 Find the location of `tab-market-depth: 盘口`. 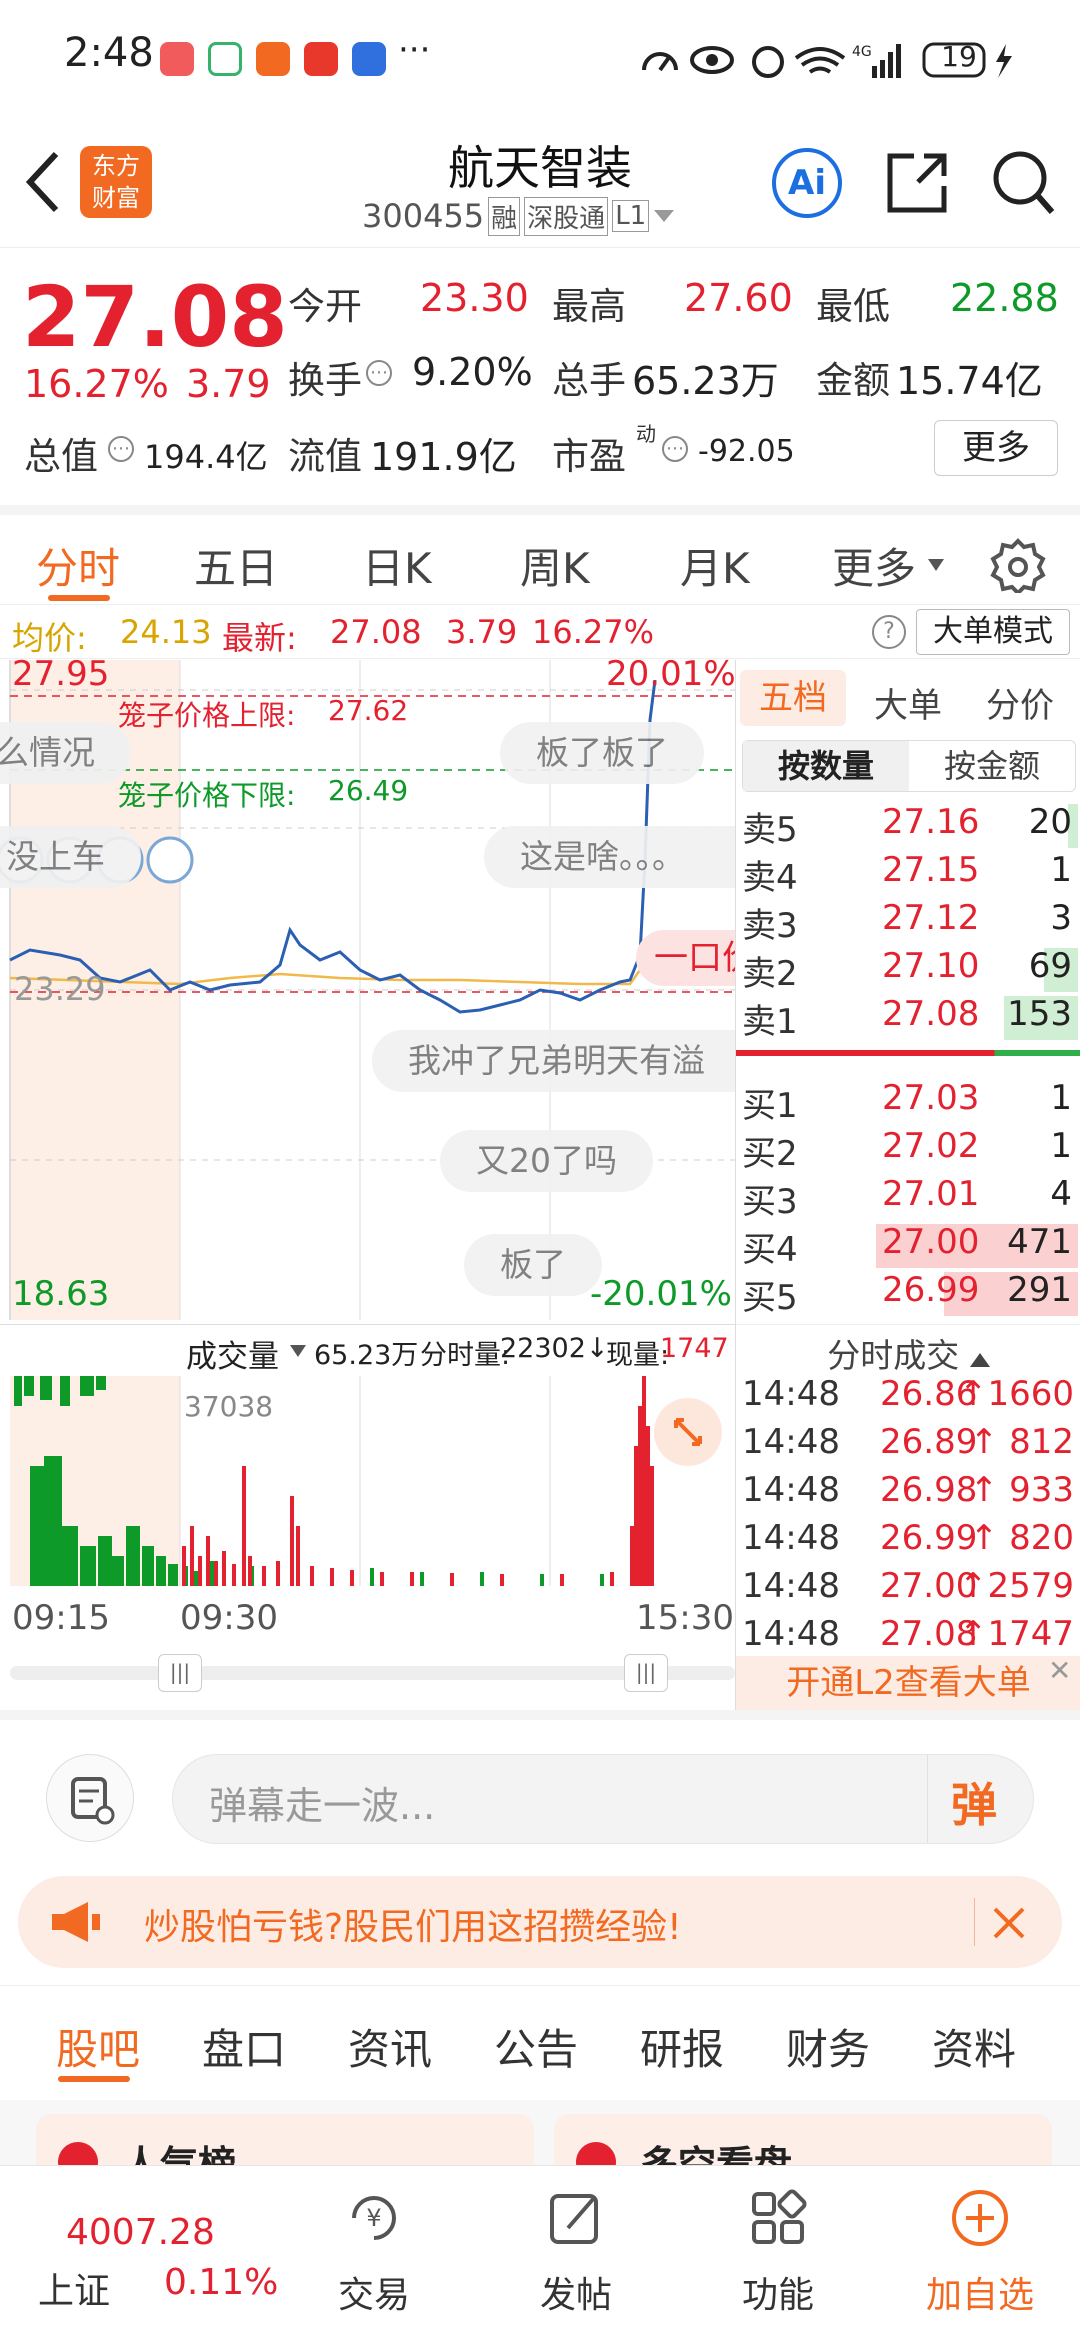

tab-market-depth: 盘口 is located at coordinates (244, 2046).